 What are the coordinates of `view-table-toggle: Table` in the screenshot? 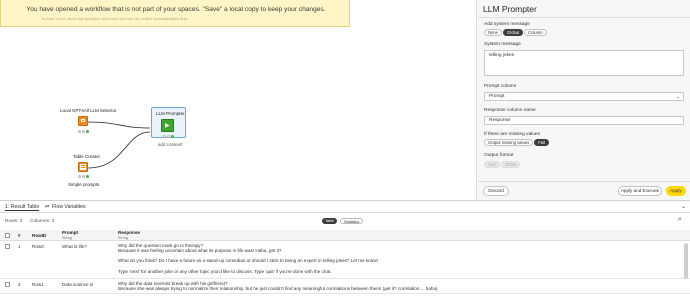 It's located at (330, 221).